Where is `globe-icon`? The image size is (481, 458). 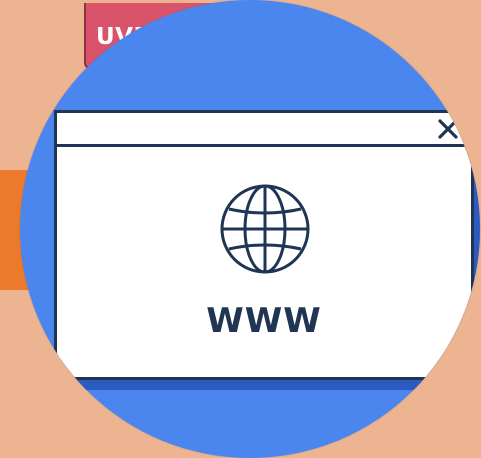 globe-icon is located at coordinates (265, 229).